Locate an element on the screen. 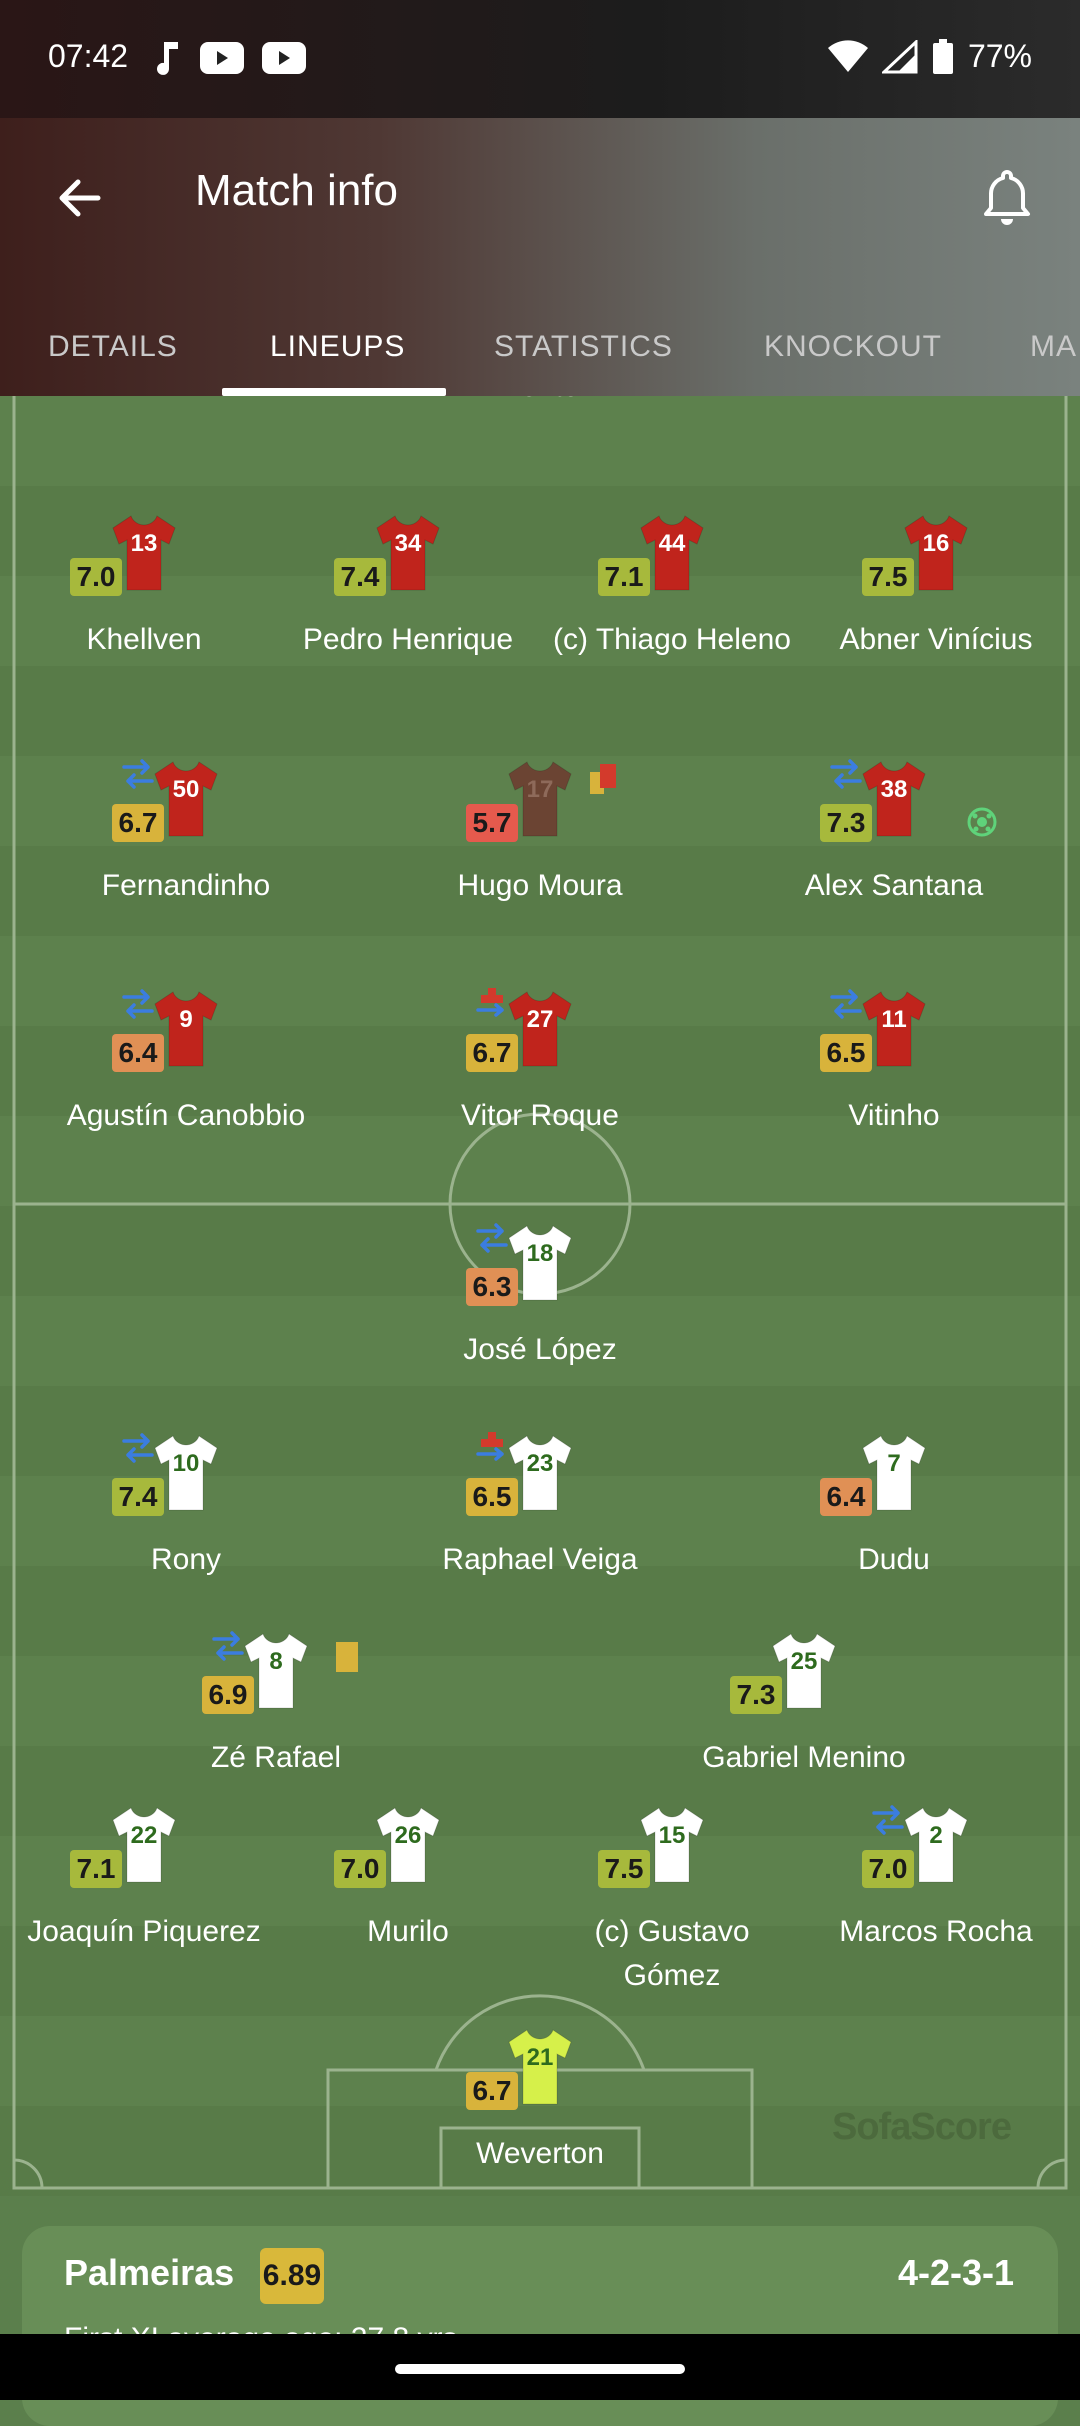 The width and height of the screenshot is (1080, 2426). tab-matches: MA is located at coordinates (1053, 347).